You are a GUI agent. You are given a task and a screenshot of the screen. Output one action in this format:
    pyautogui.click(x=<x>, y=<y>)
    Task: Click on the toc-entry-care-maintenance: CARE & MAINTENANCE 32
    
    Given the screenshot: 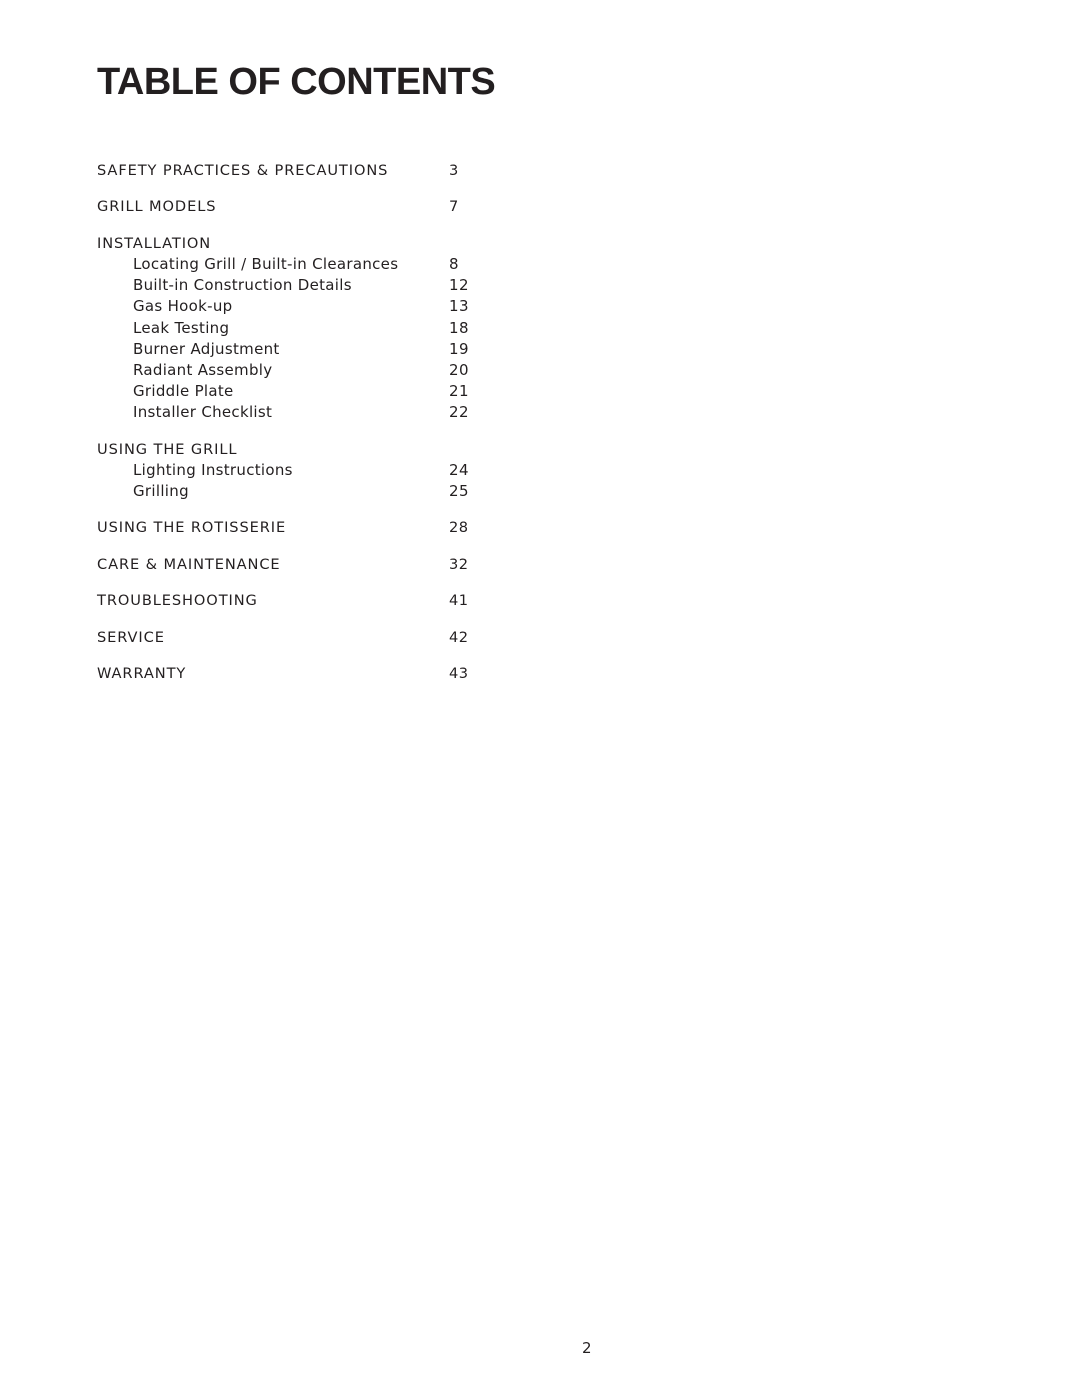 What is the action you would take?
    pyautogui.click(x=287, y=564)
    